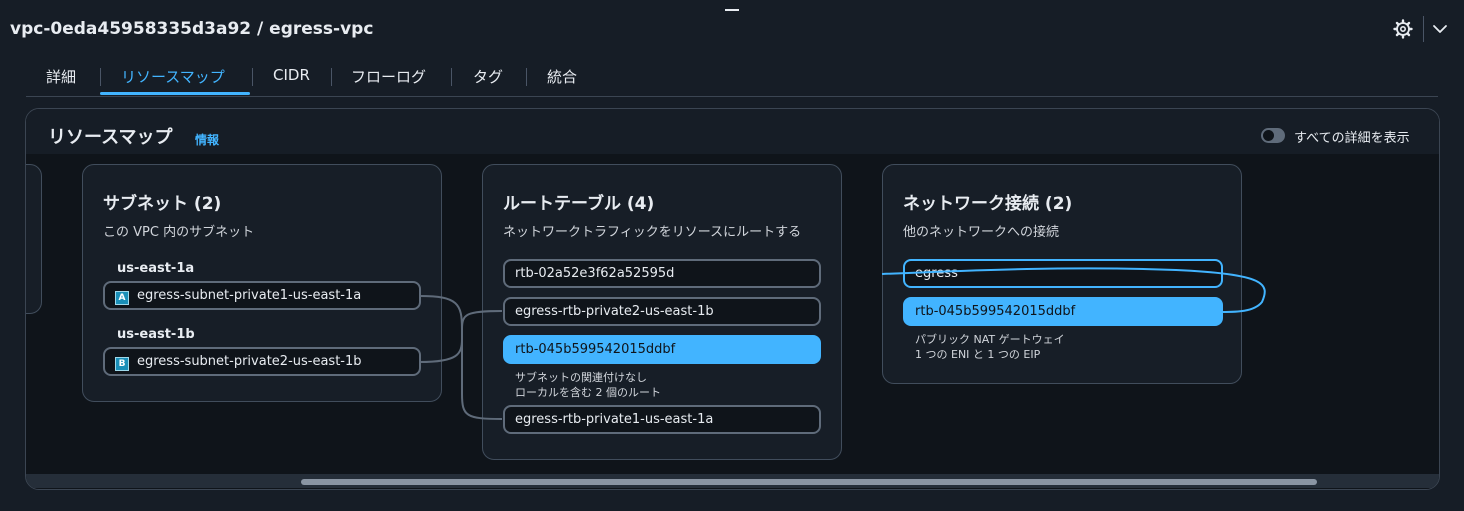 This screenshot has height=511, width=1464. Describe the element at coordinates (388, 76) in the screenshot. I see `tab-flow-logs: フローログ` at that location.